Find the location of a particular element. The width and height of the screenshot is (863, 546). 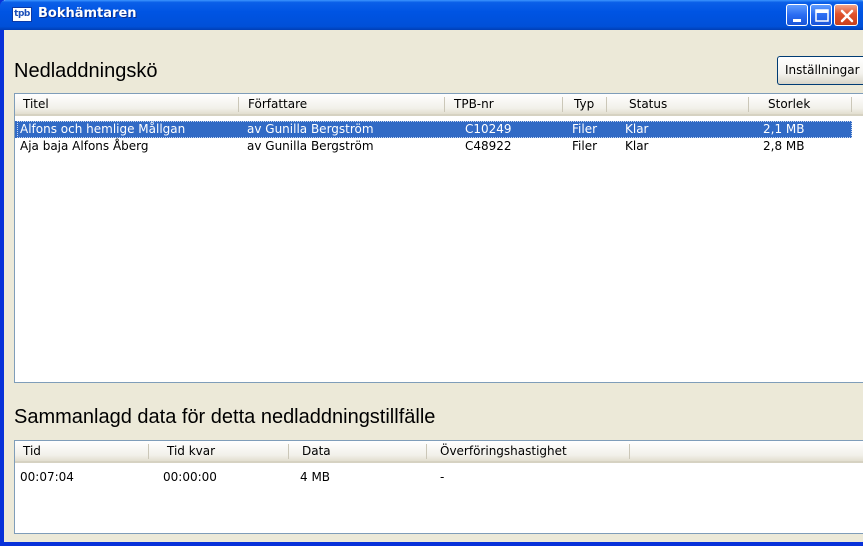

column-header-tpb-nr: TPB-nr is located at coordinates (470, 104).